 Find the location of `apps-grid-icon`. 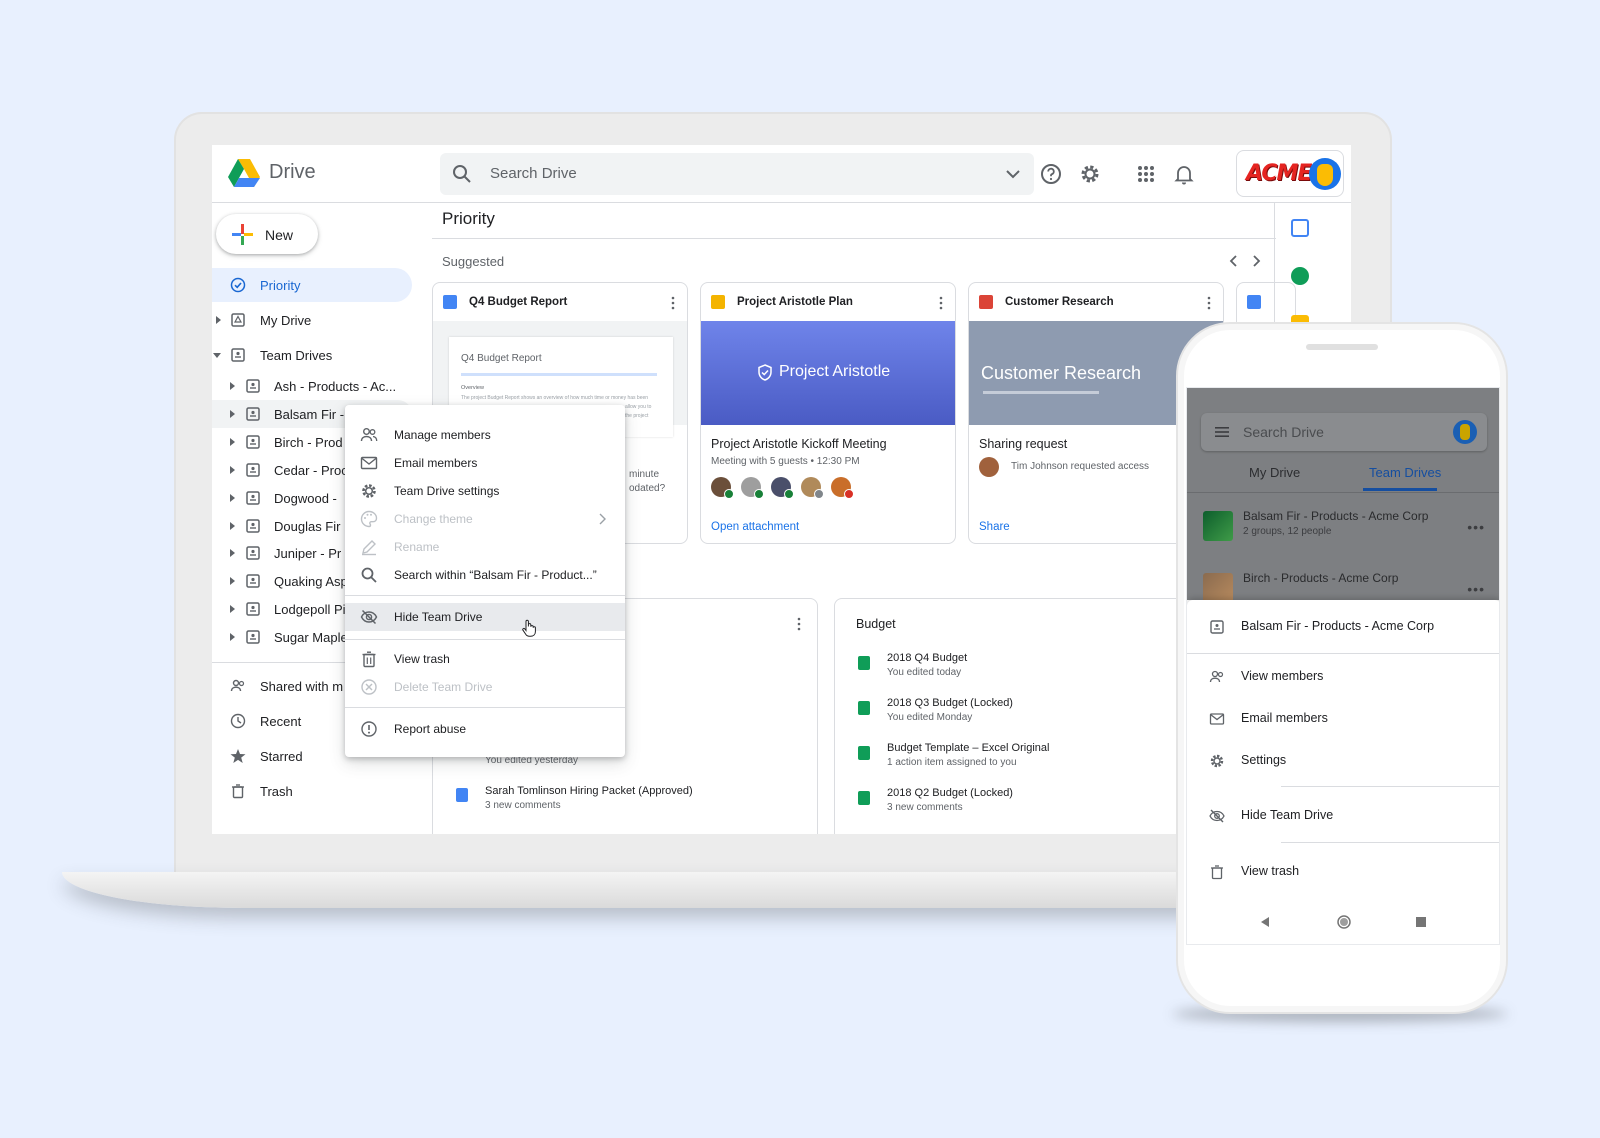

apps-grid-icon is located at coordinates (1146, 174).